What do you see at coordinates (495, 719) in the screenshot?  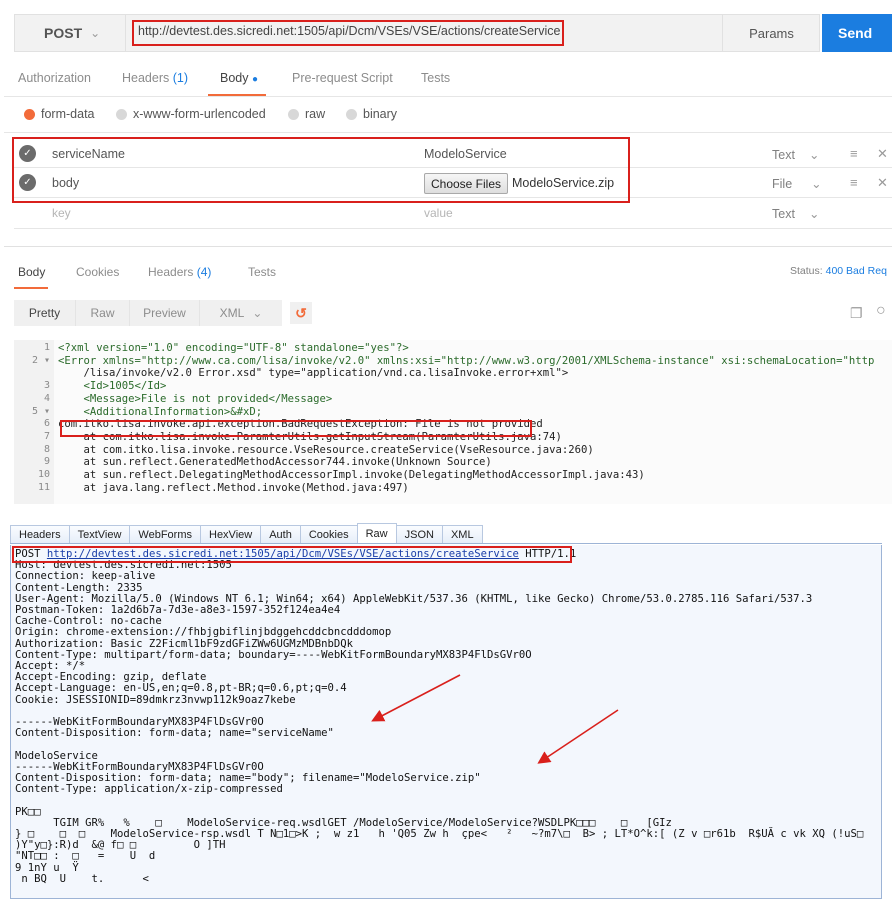 I see `annotation-arrows` at bounding box center [495, 719].